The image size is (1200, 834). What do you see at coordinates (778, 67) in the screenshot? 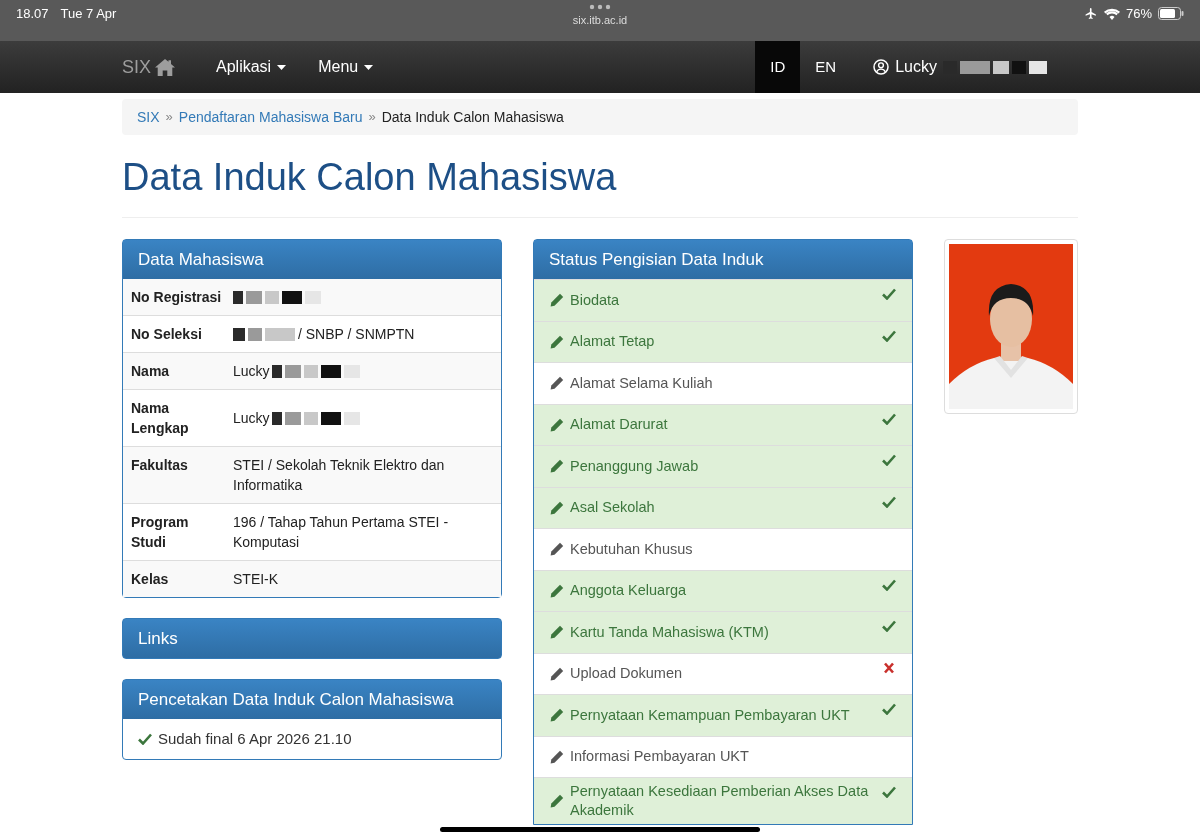
I see `language-tab: ID` at bounding box center [778, 67].